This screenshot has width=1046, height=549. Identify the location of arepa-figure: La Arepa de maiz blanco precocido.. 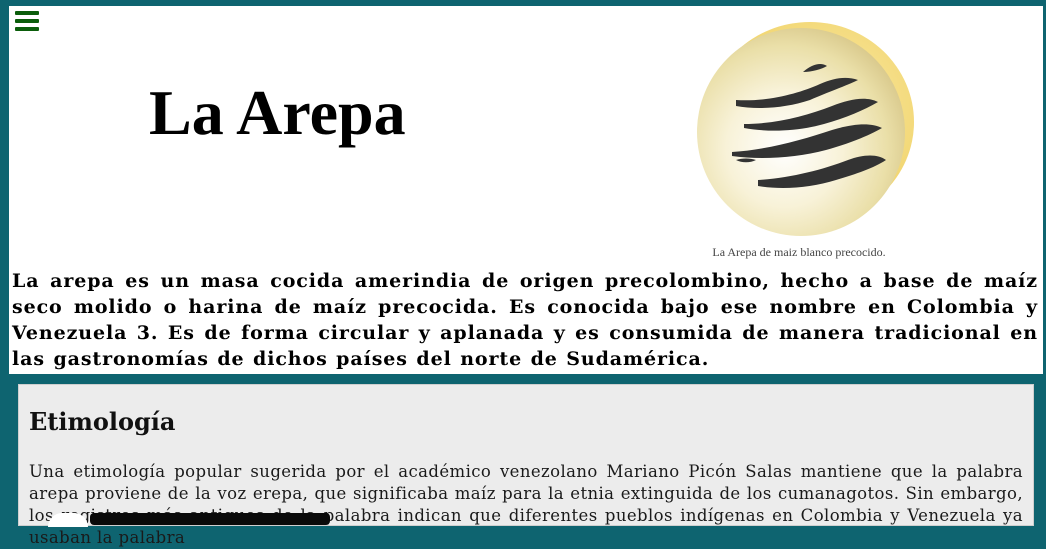
(804, 139).